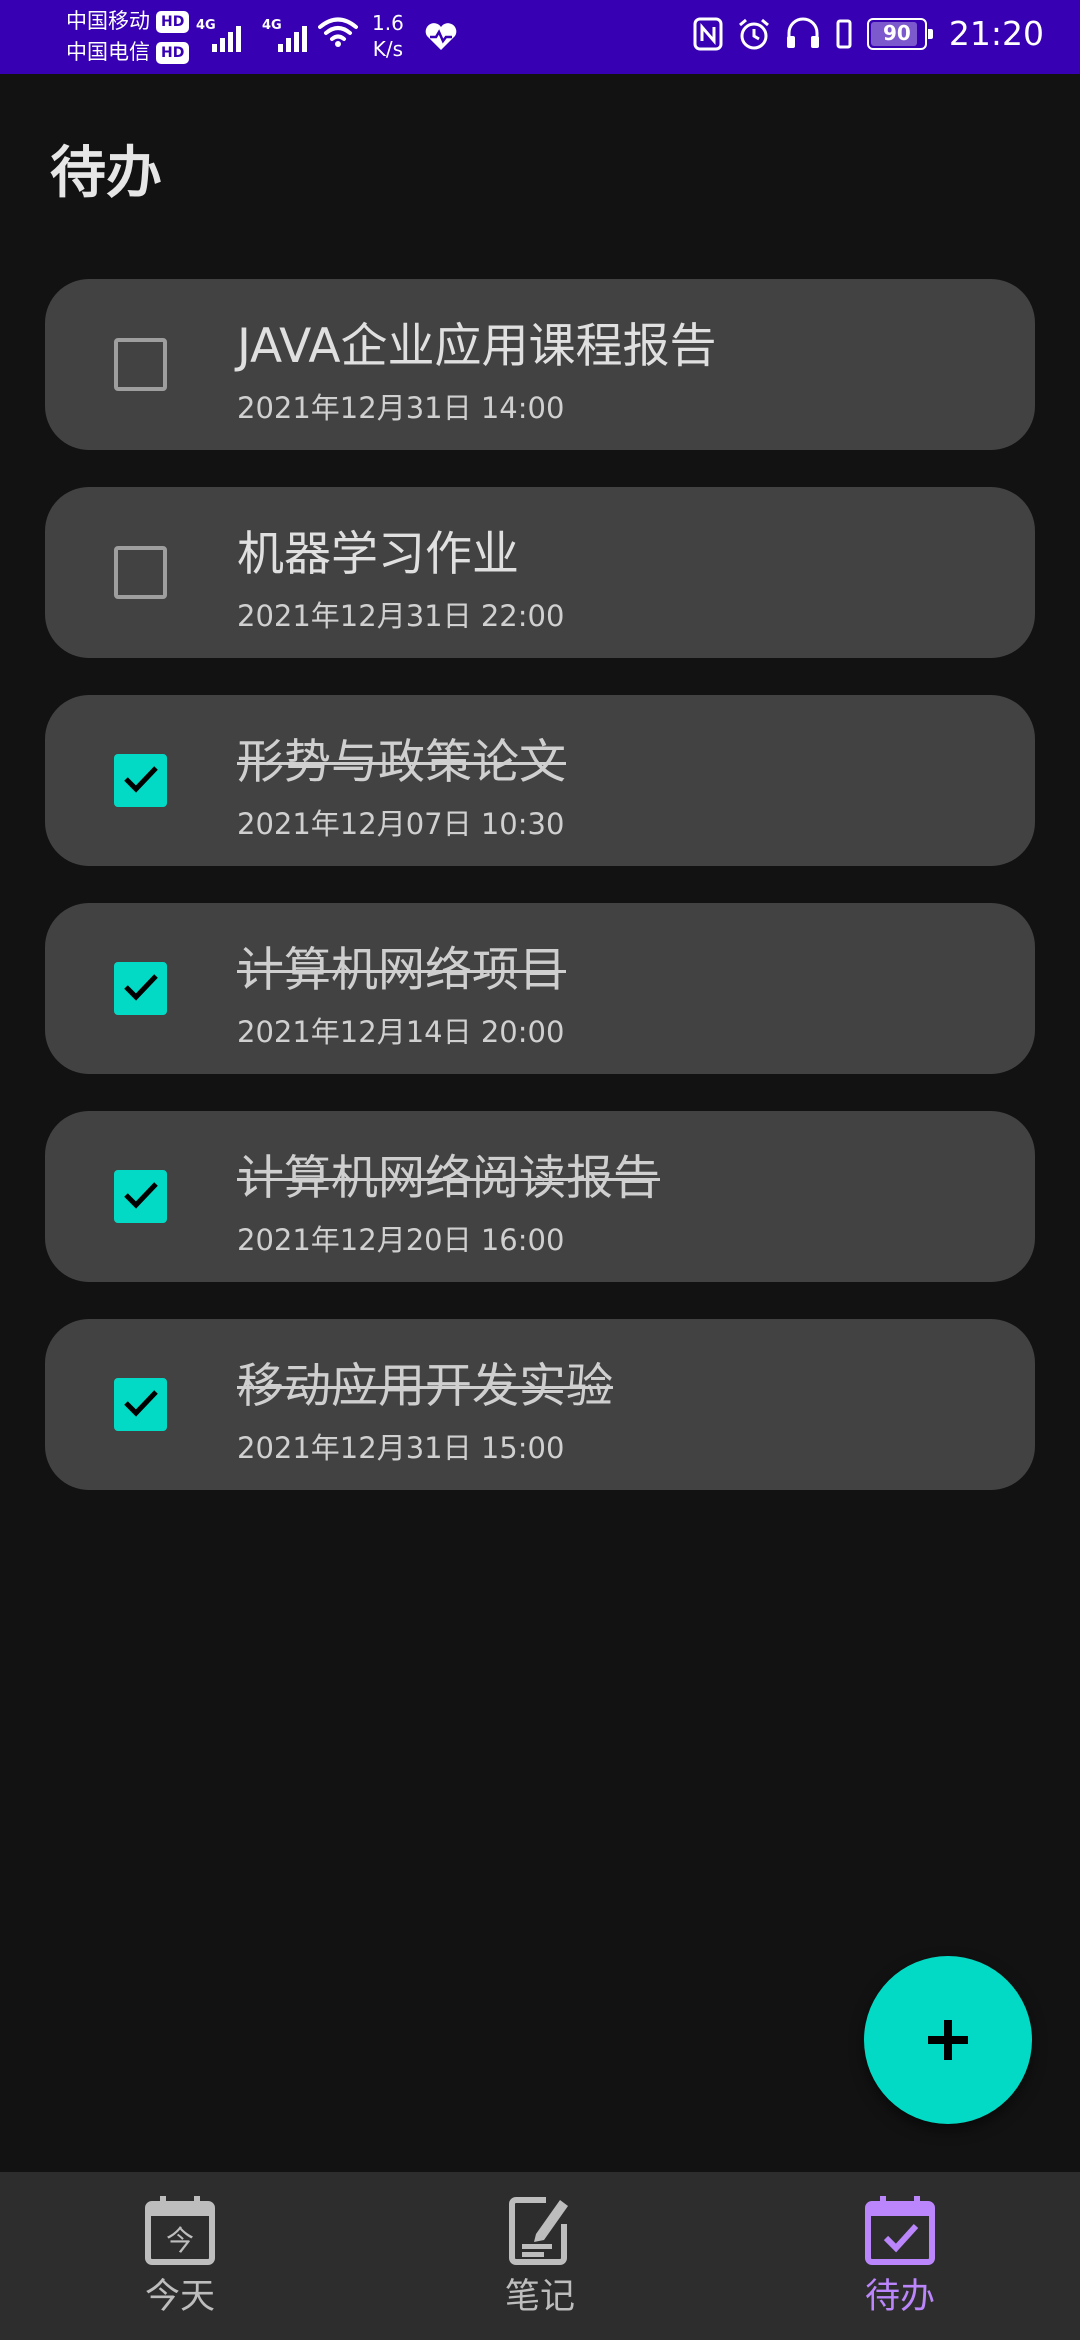  What do you see at coordinates (106, 173) in the screenshot?
I see `page-title: 待办` at bounding box center [106, 173].